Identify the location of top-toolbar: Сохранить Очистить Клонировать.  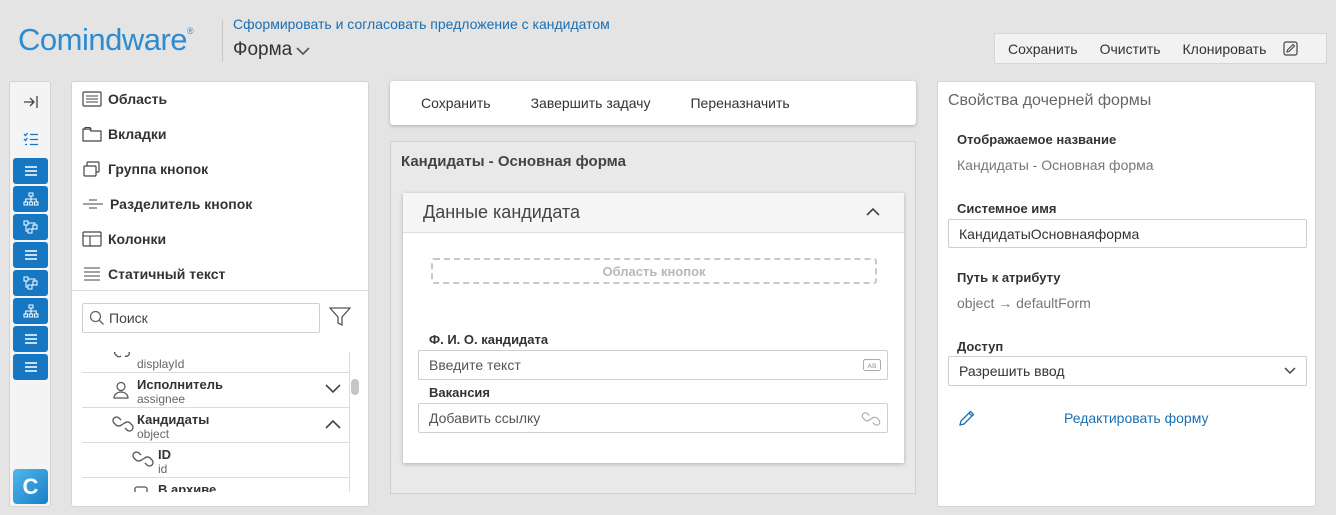
(1160, 48).